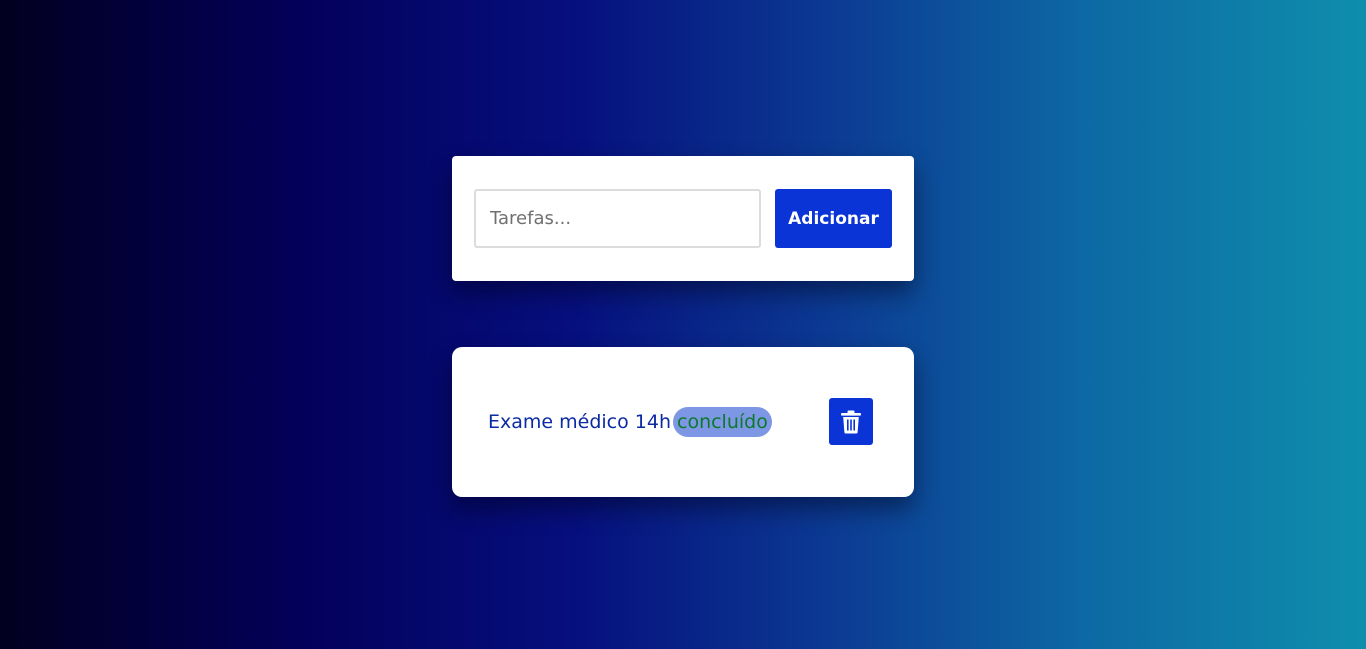  Describe the element at coordinates (617, 218) in the screenshot. I see `task-input` at that location.